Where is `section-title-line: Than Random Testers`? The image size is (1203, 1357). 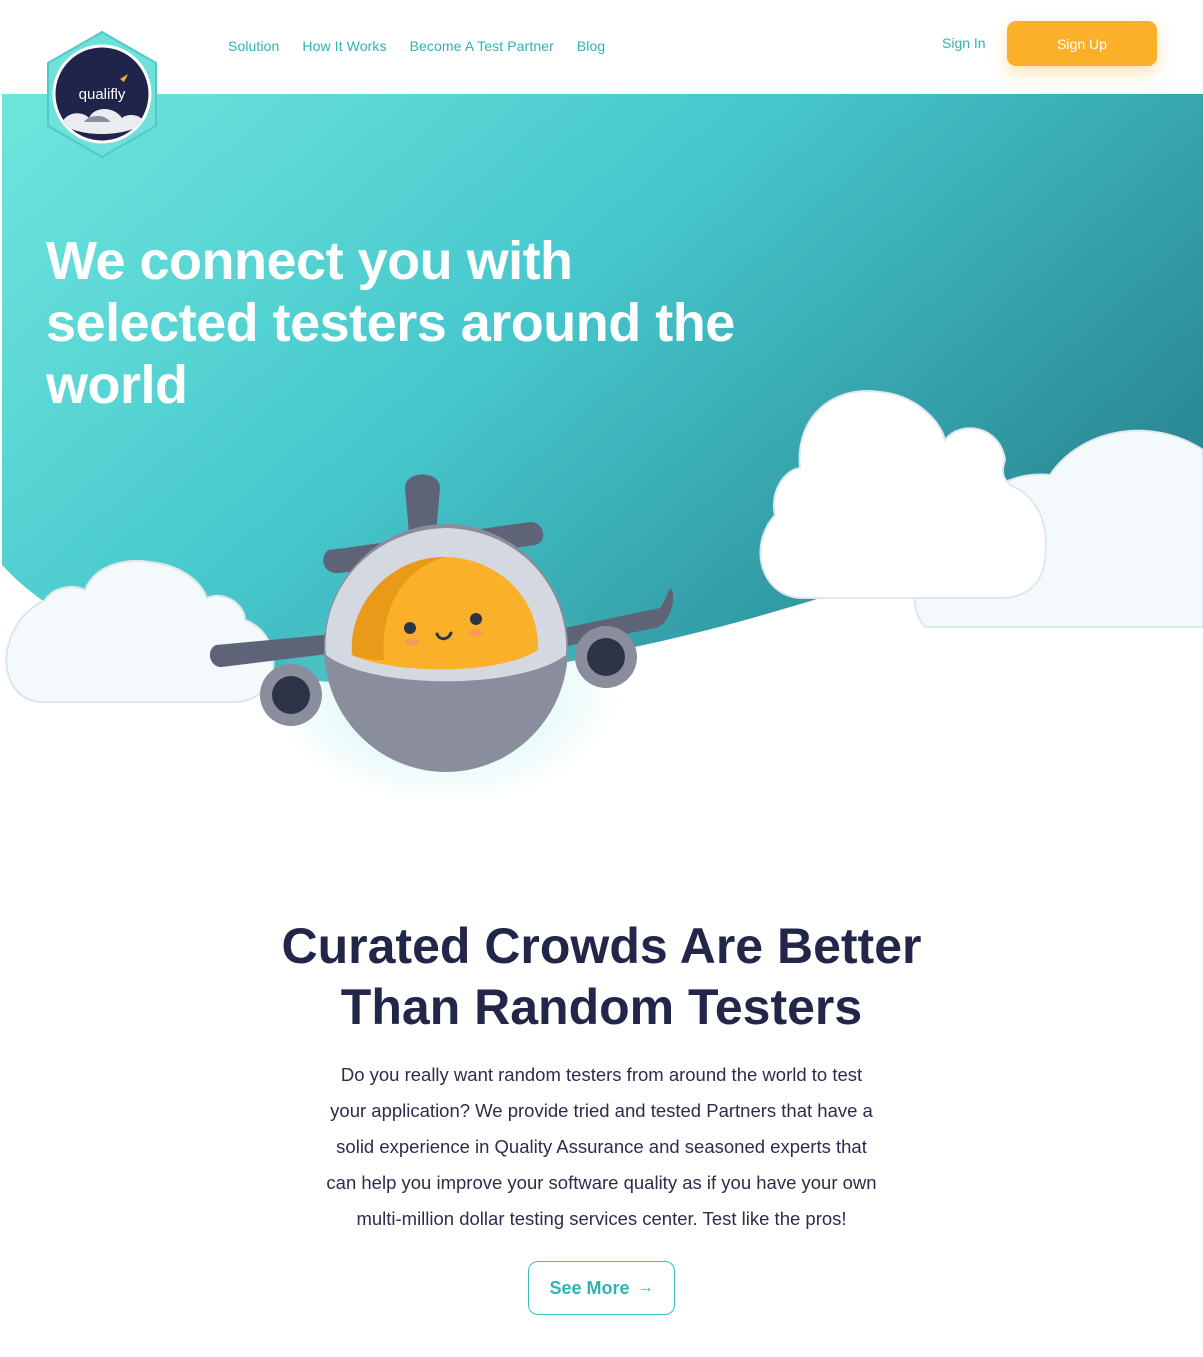
section-title-line: Than Random Testers is located at coordinates (601, 1007).